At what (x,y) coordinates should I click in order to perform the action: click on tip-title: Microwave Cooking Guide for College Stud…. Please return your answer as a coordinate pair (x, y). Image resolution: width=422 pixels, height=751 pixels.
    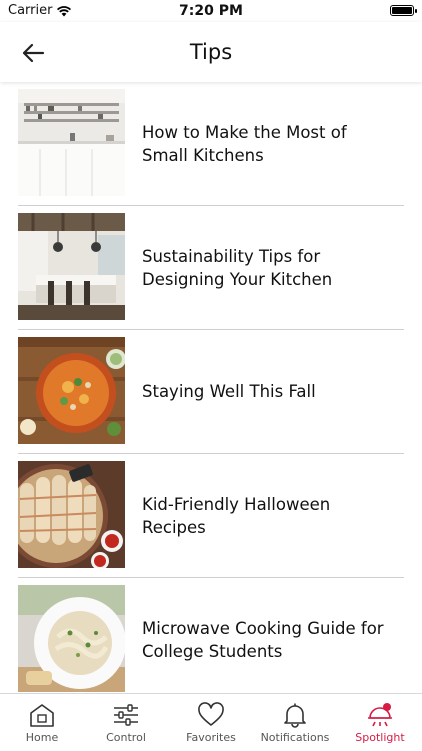
    Looking at the image, I should click on (263, 639).